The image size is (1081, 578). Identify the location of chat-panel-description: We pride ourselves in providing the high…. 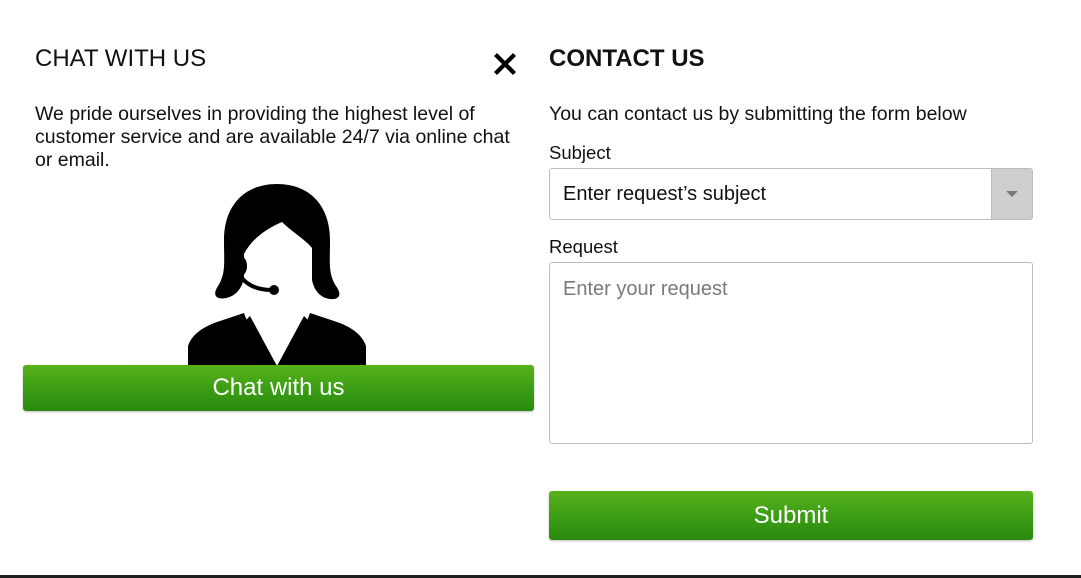
(272, 137).